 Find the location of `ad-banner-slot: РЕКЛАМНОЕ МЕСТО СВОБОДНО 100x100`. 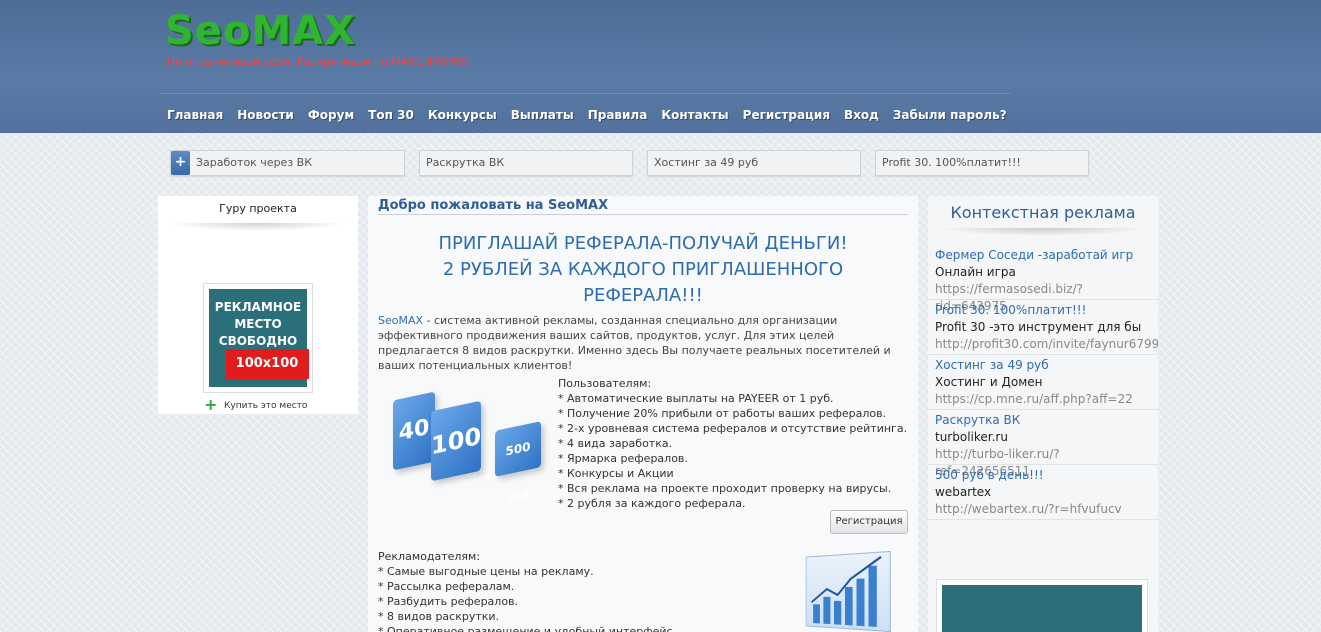

ad-banner-slot: РЕКЛАМНОЕ МЕСТО СВОБОДНО 100x100 is located at coordinates (258, 338).